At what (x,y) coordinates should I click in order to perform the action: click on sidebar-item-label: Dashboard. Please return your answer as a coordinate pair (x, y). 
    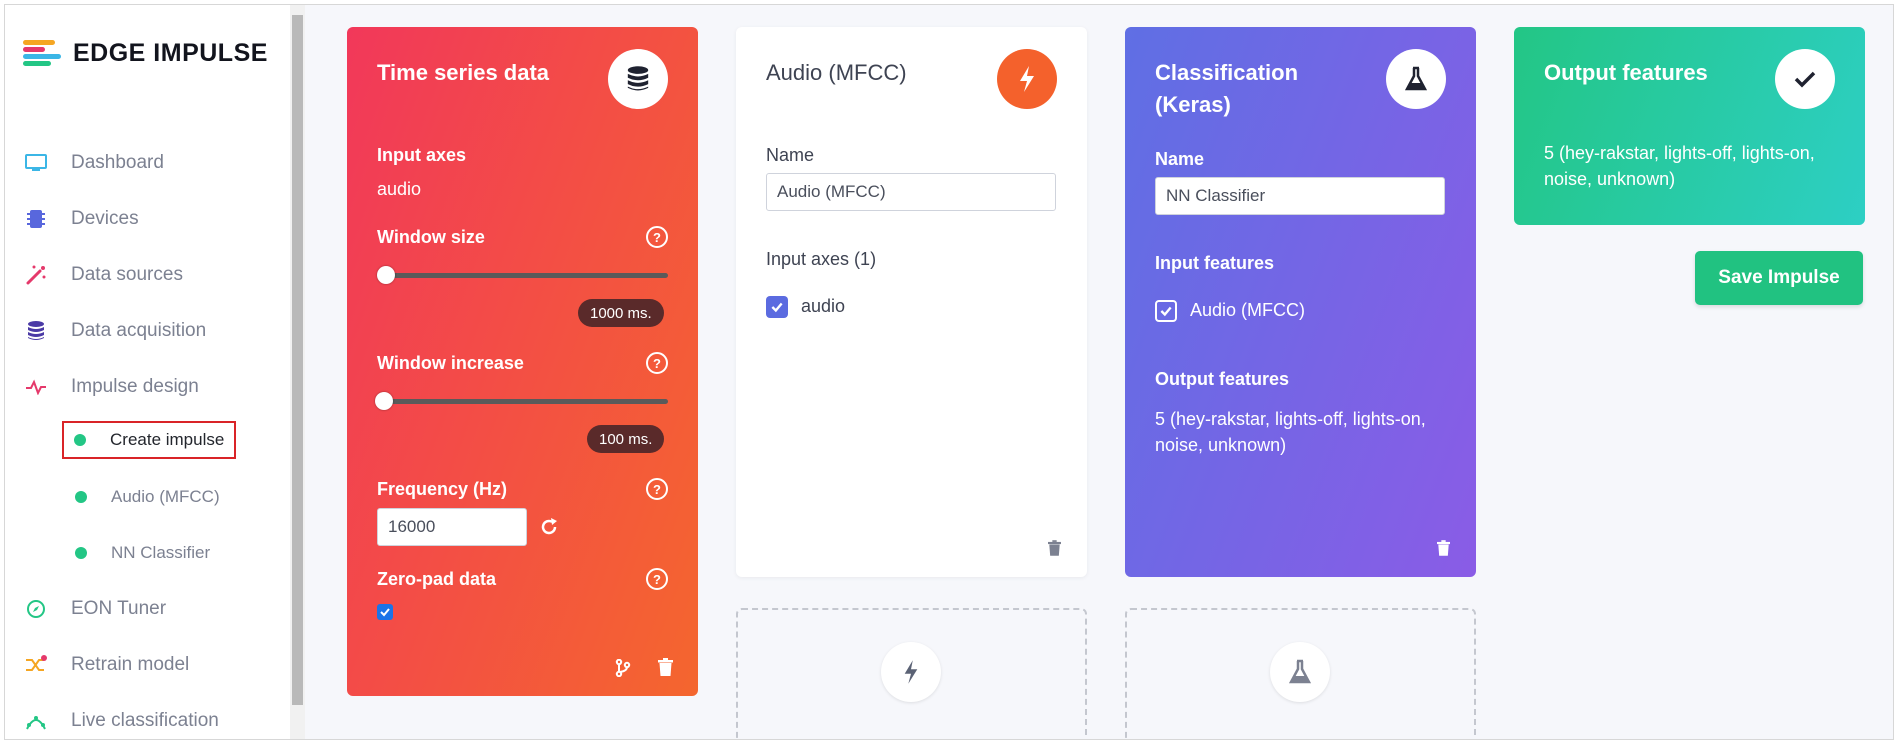
    Looking at the image, I should click on (117, 162).